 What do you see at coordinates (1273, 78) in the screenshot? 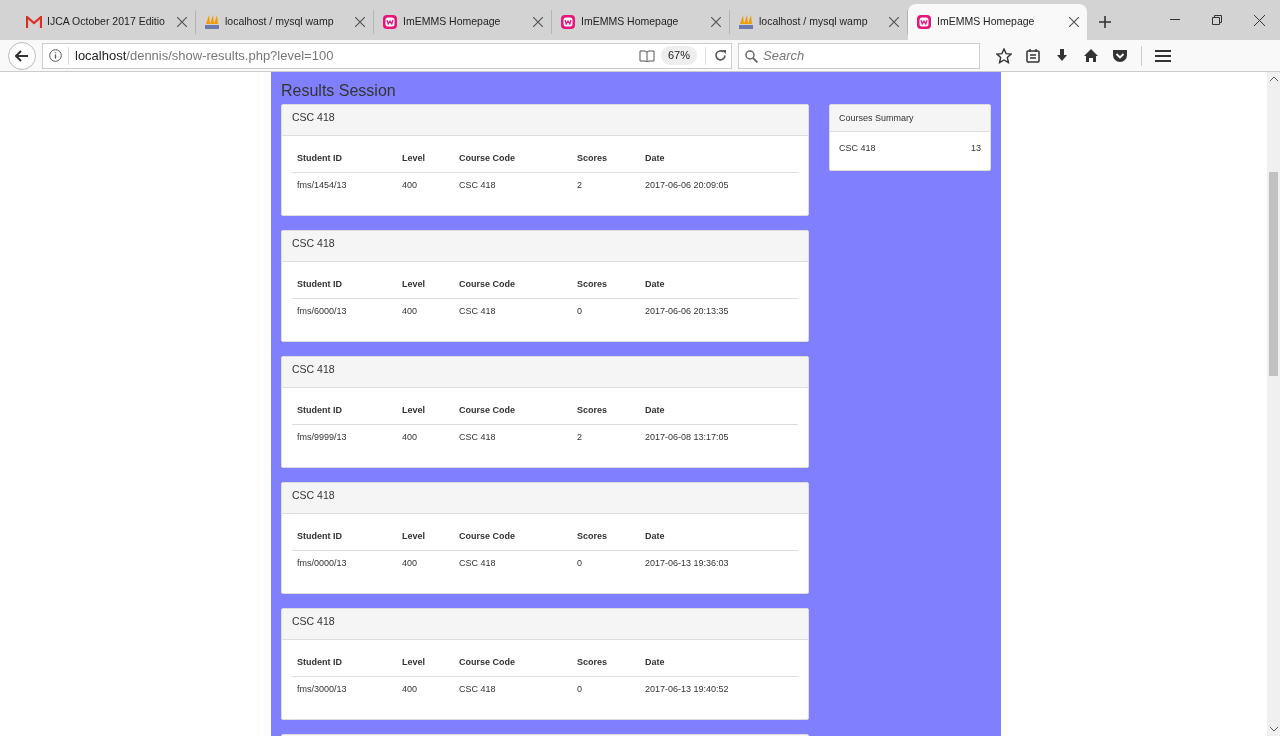
I see `scroll-up-icon` at bounding box center [1273, 78].